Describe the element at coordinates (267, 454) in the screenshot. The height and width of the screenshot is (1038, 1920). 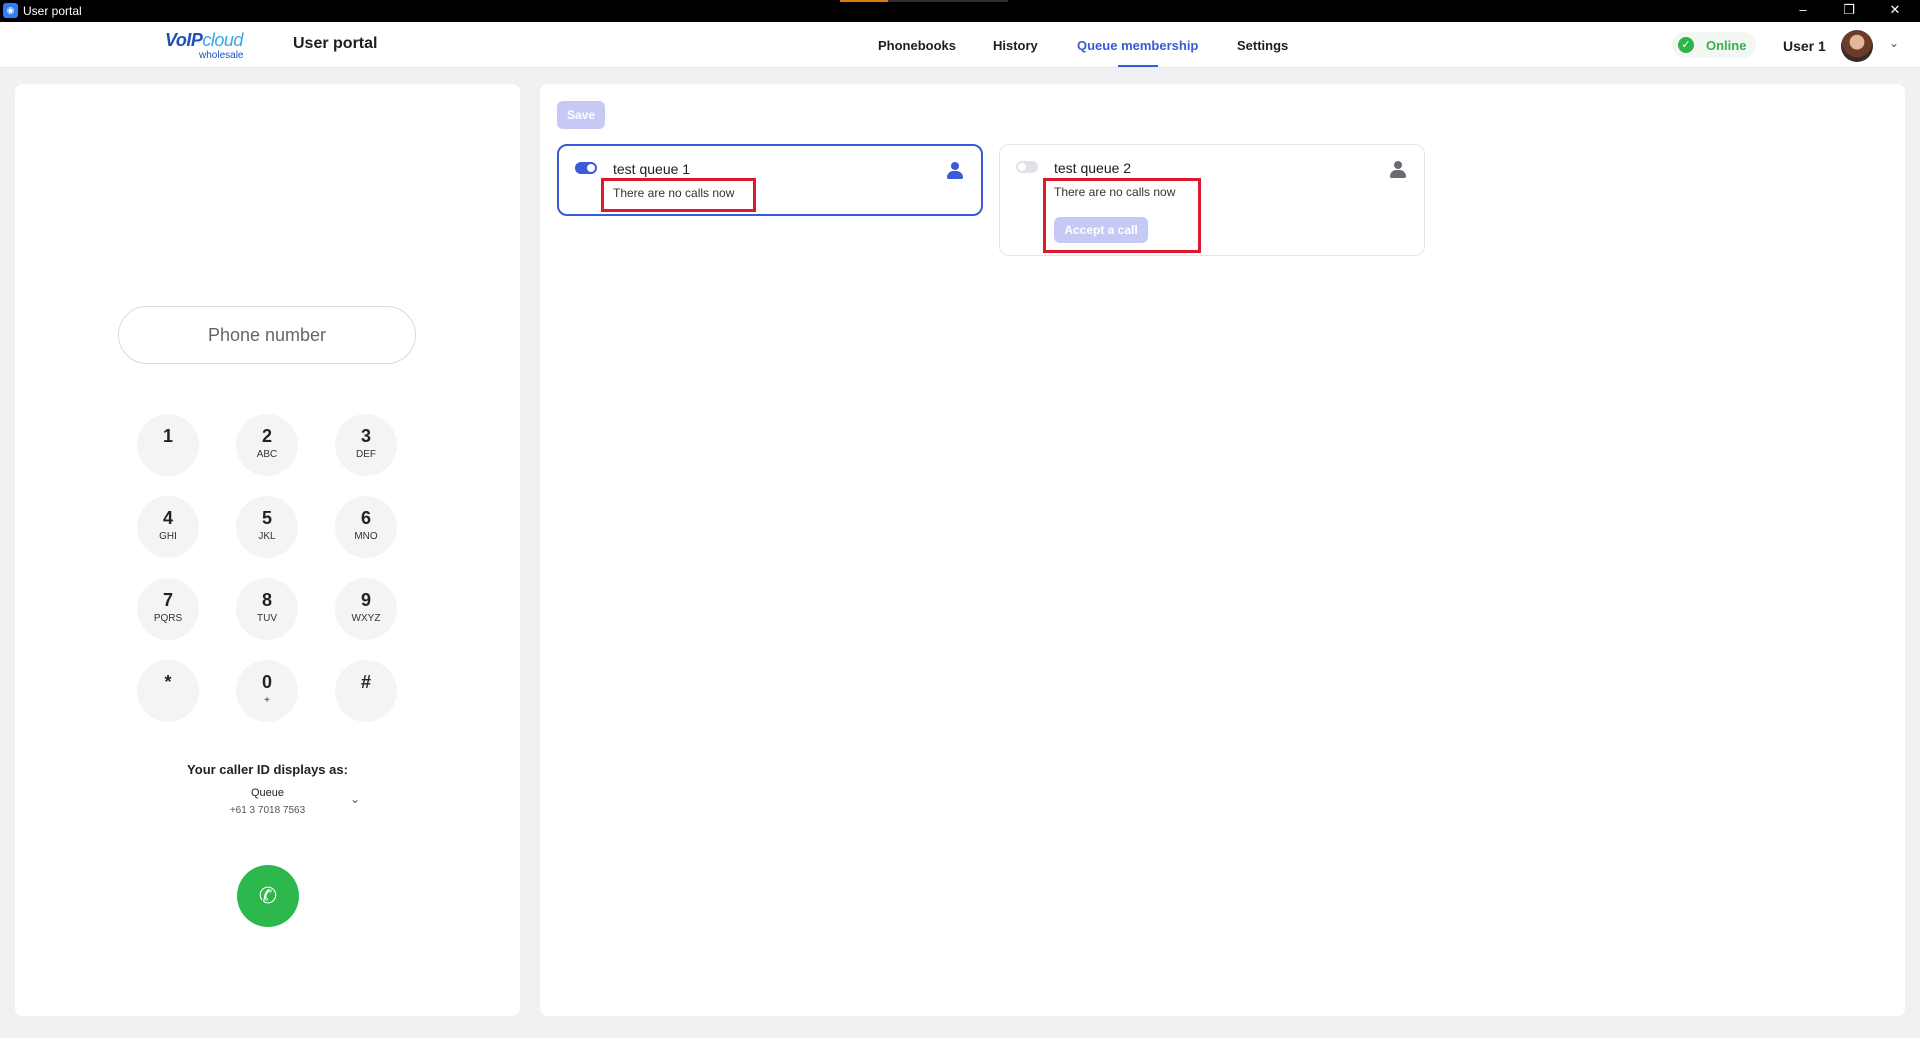
I see `key-letters: ABC` at that location.